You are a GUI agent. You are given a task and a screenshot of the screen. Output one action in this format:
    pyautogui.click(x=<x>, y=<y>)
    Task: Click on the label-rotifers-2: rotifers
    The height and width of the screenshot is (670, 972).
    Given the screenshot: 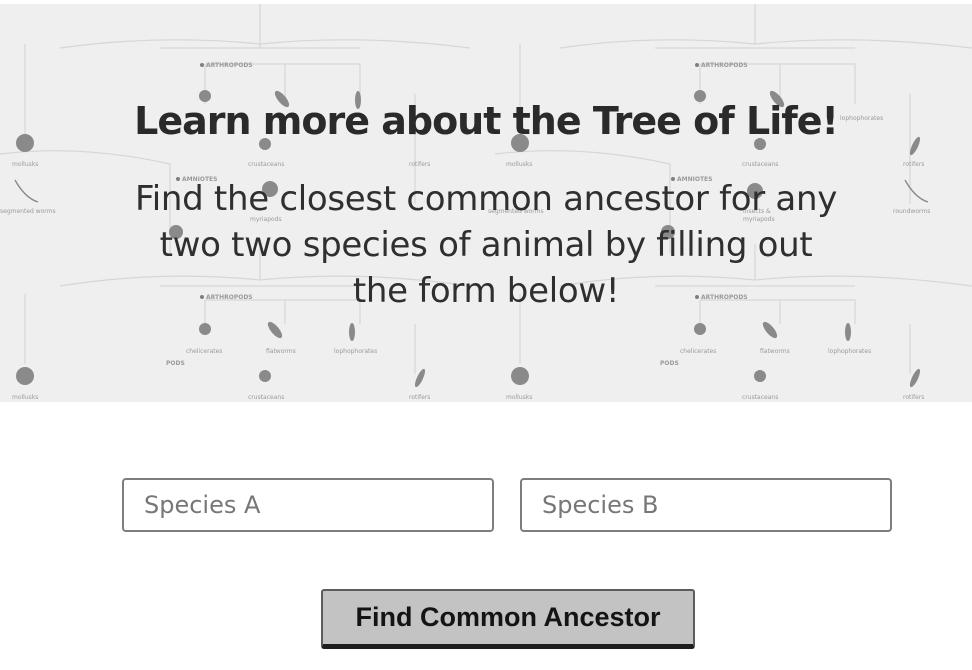 What is the action you would take?
    pyautogui.click(x=913, y=164)
    